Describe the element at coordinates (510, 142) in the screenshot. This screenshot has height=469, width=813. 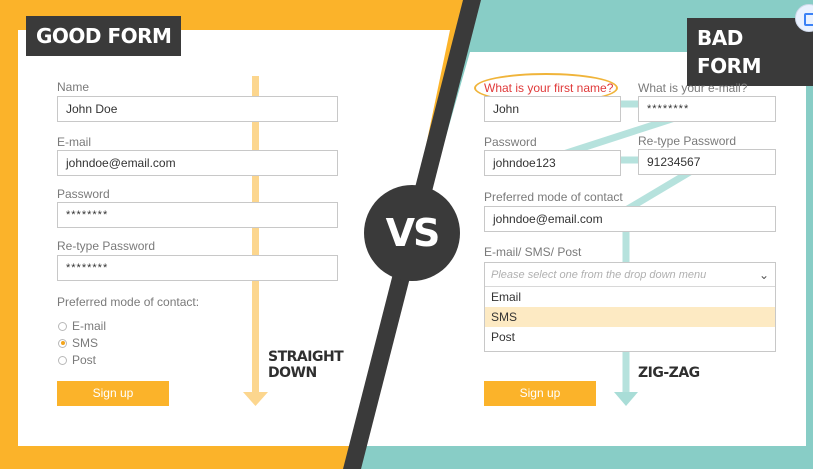
I see `bad-password-label: Password` at that location.